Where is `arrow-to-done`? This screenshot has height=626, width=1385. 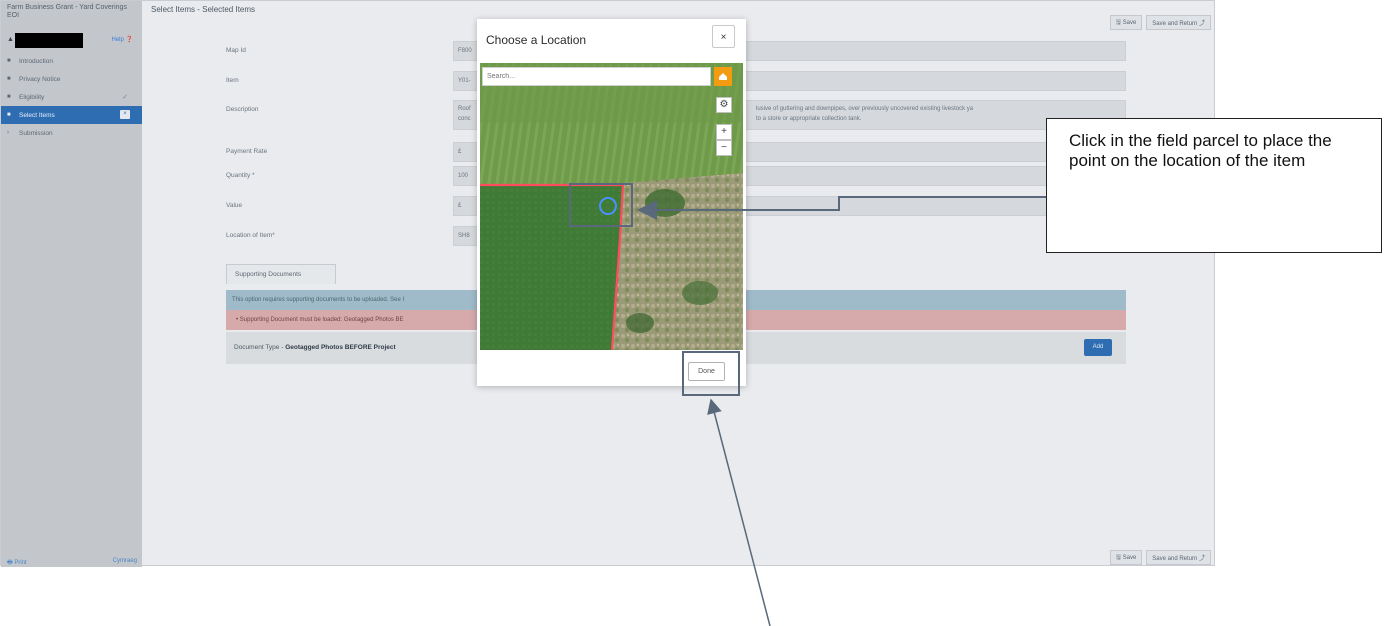
arrow-to-done is located at coordinates (739, 512).